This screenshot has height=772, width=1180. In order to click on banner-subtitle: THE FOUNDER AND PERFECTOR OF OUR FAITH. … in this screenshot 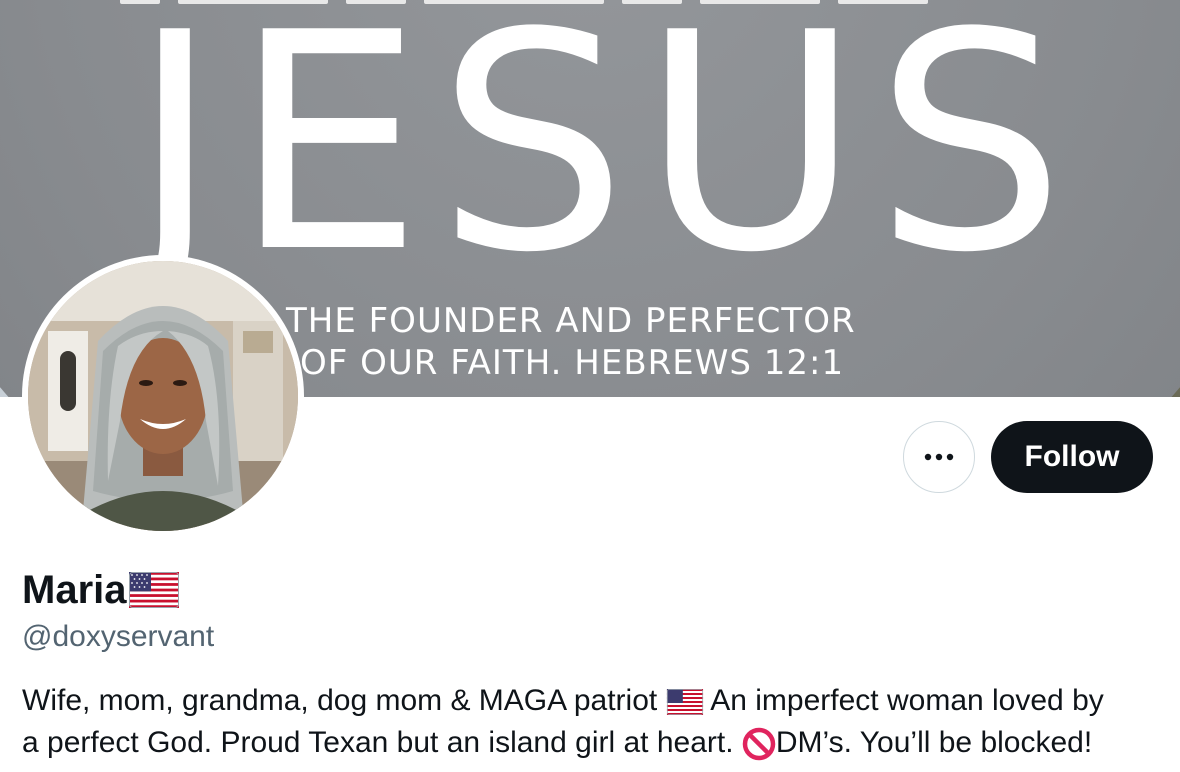, I will do `click(571, 342)`.